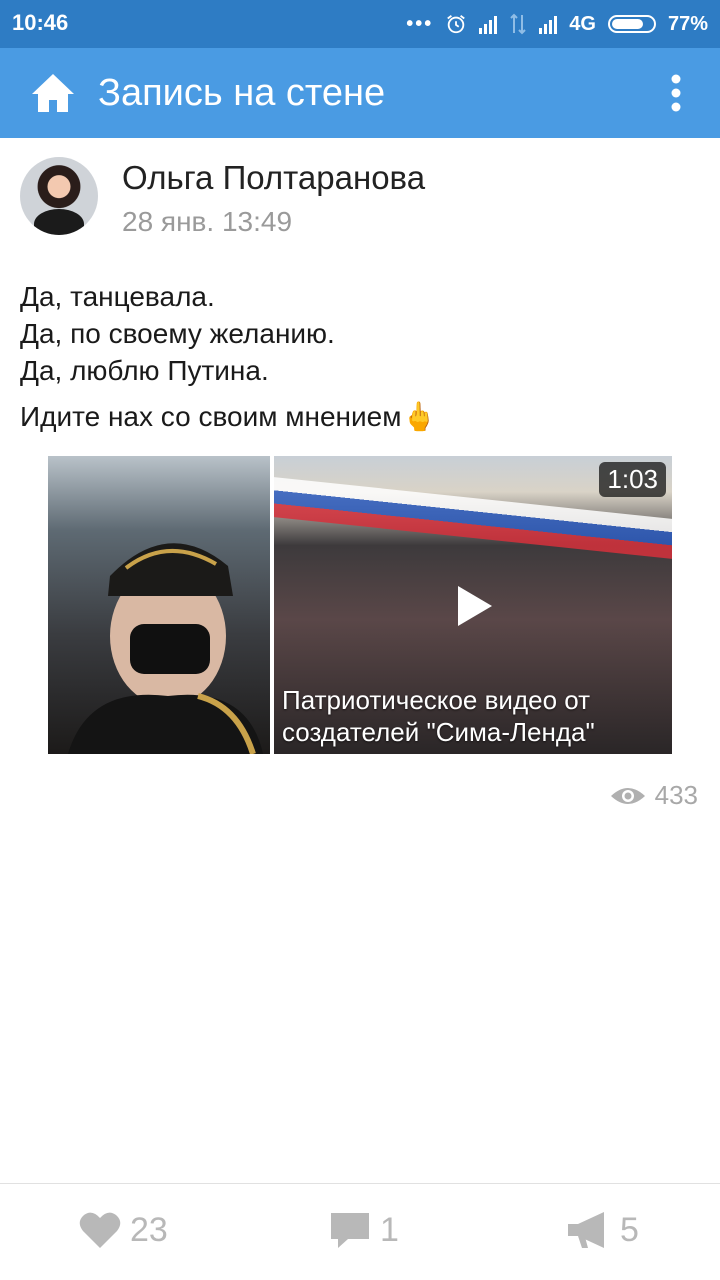 Image resolution: width=720 pixels, height=1280 pixels. I want to click on views-counter: 433, so click(653, 795).